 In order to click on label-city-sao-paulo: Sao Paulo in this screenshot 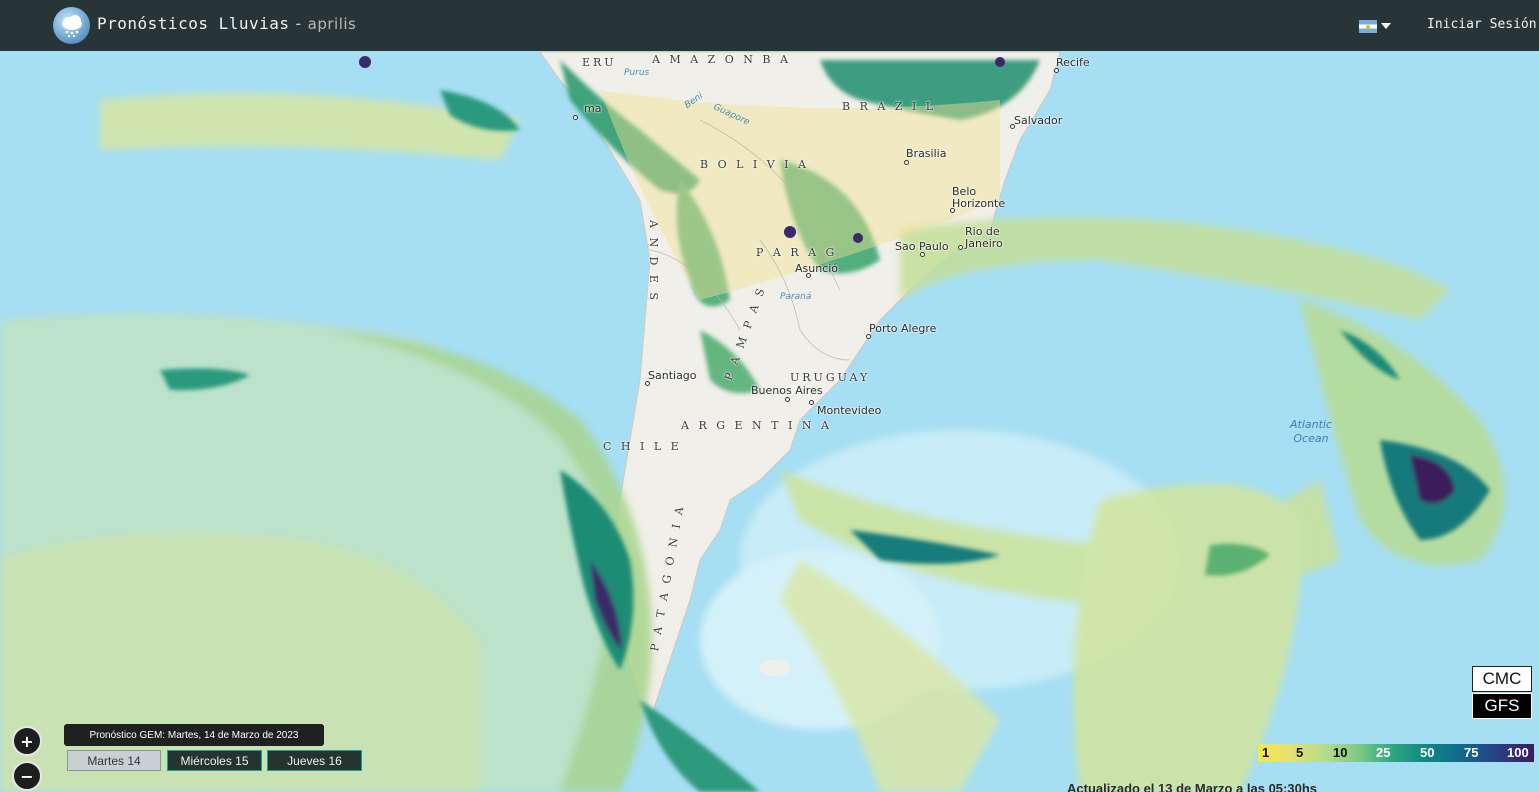, I will do `click(922, 246)`.